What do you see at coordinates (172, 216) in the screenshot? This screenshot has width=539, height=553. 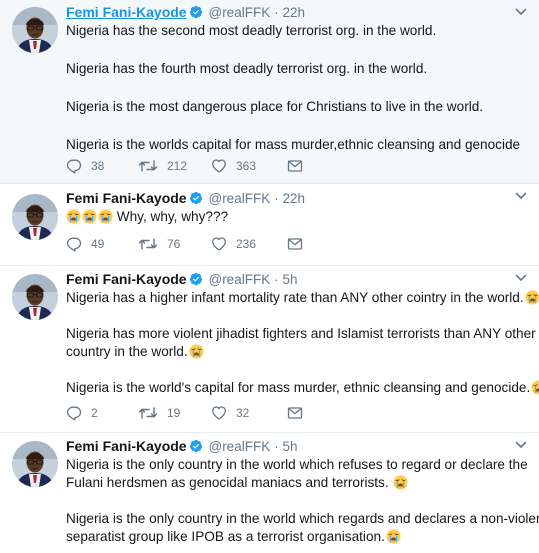 I see `tweet-line: Why, why, why???` at bounding box center [172, 216].